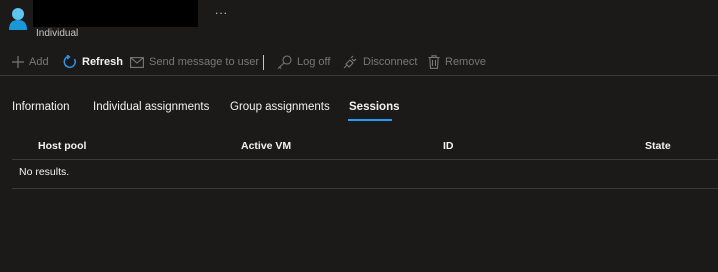 The width and height of the screenshot is (718, 272). Describe the element at coordinates (18, 19) in the screenshot. I see `user-avatar-icon` at that location.